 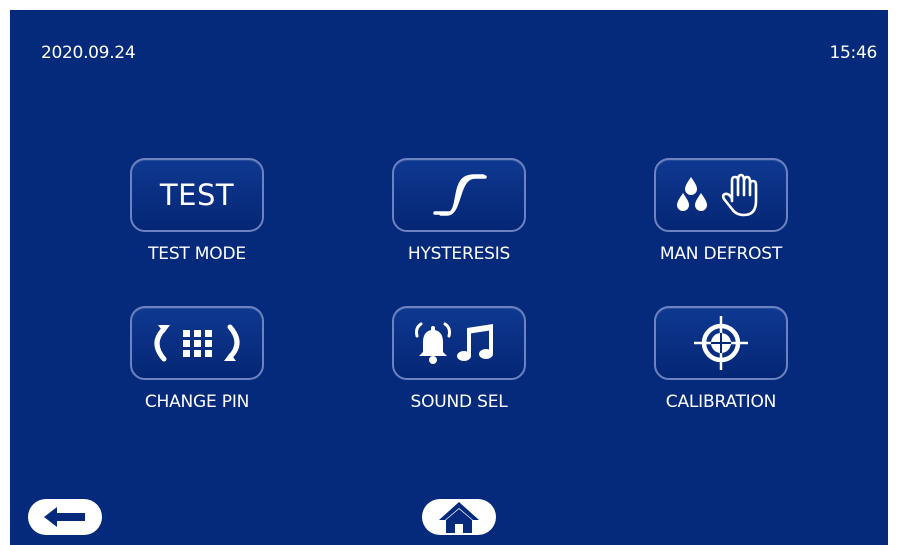 What do you see at coordinates (459, 254) in the screenshot?
I see `hysteresis-label: HYSTERESIS` at bounding box center [459, 254].